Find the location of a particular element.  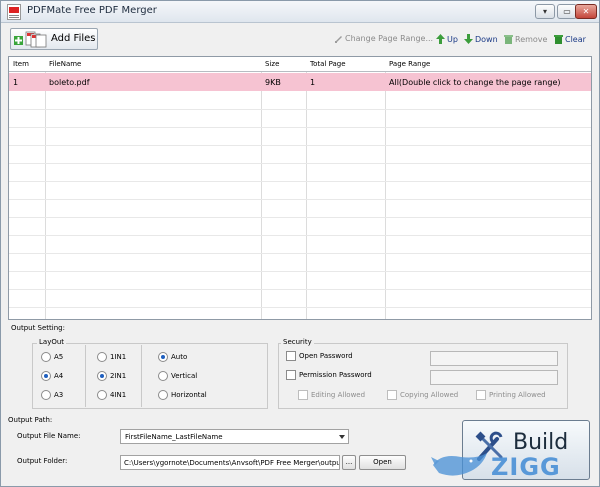

down-button: Down is located at coordinates (481, 39).